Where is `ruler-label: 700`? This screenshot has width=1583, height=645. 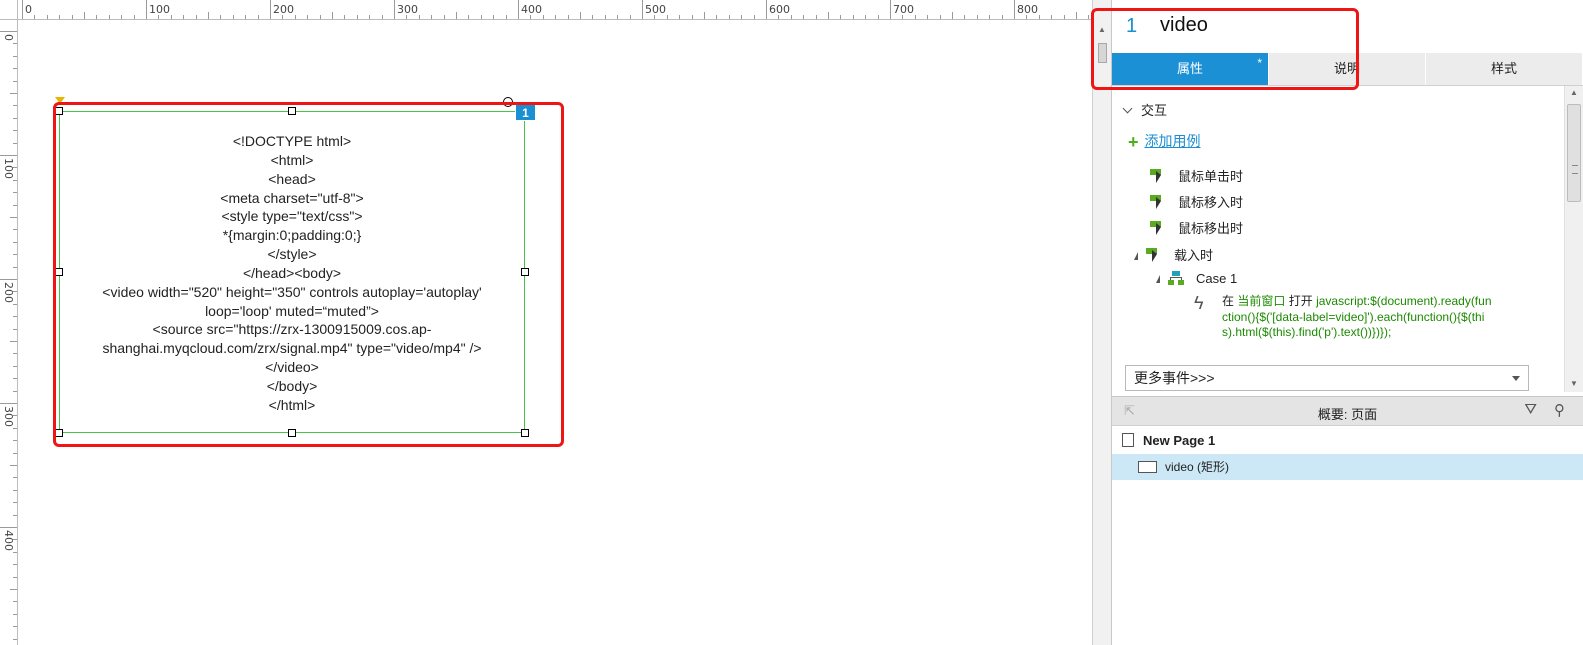 ruler-label: 700 is located at coordinates (903, 9).